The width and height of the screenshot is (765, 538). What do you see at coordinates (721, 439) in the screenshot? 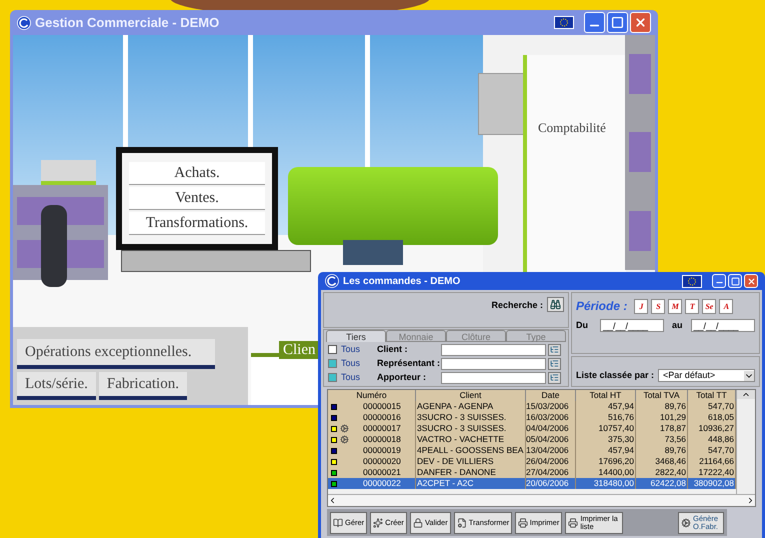
I see `table-cell: 448,86` at bounding box center [721, 439].